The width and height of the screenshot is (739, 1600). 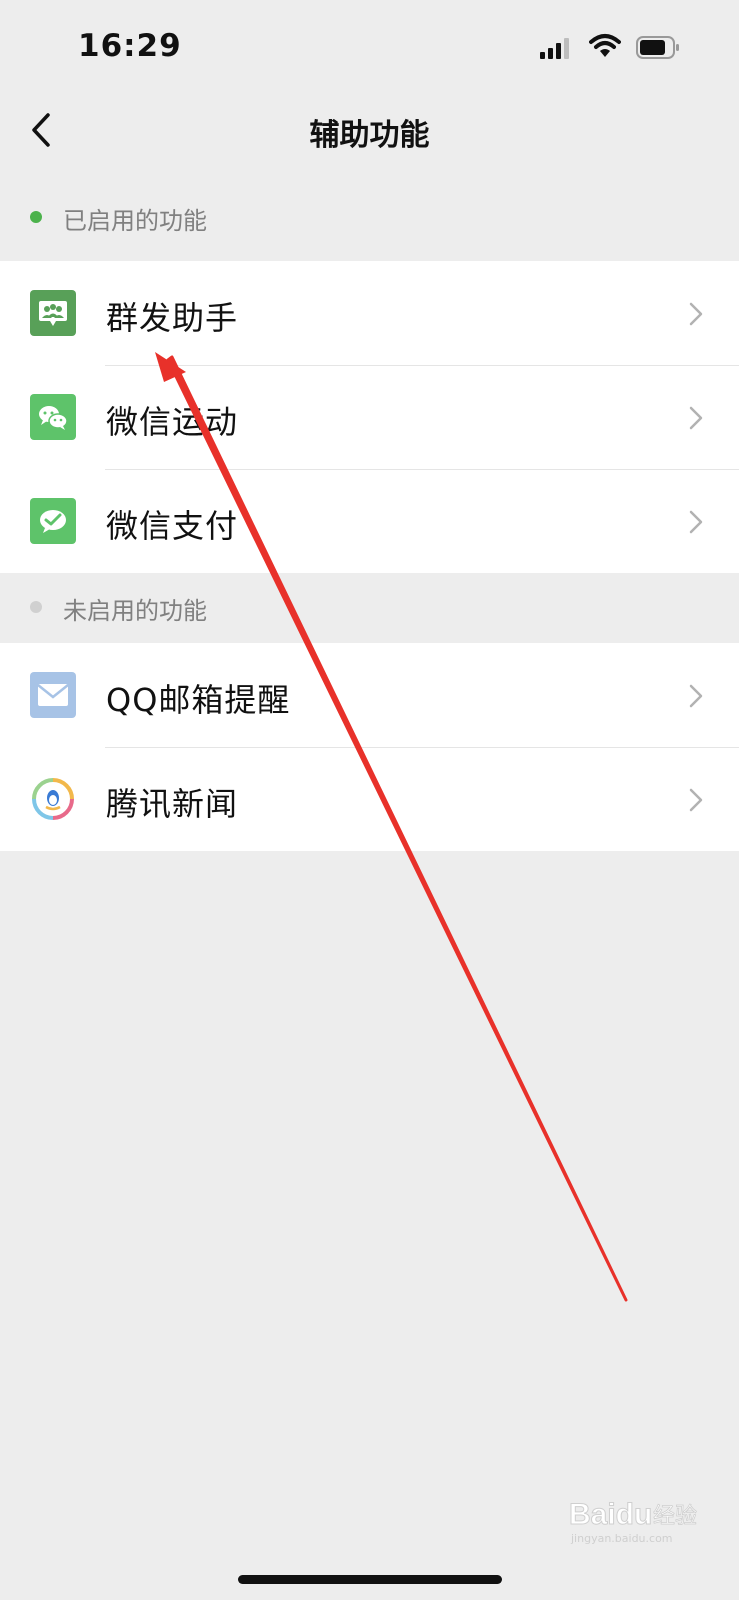 What do you see at coordinates (369, 217) in the screenshot?
I see `enabled-section-header: 已启用的功能` at bounding box center [369, 217].